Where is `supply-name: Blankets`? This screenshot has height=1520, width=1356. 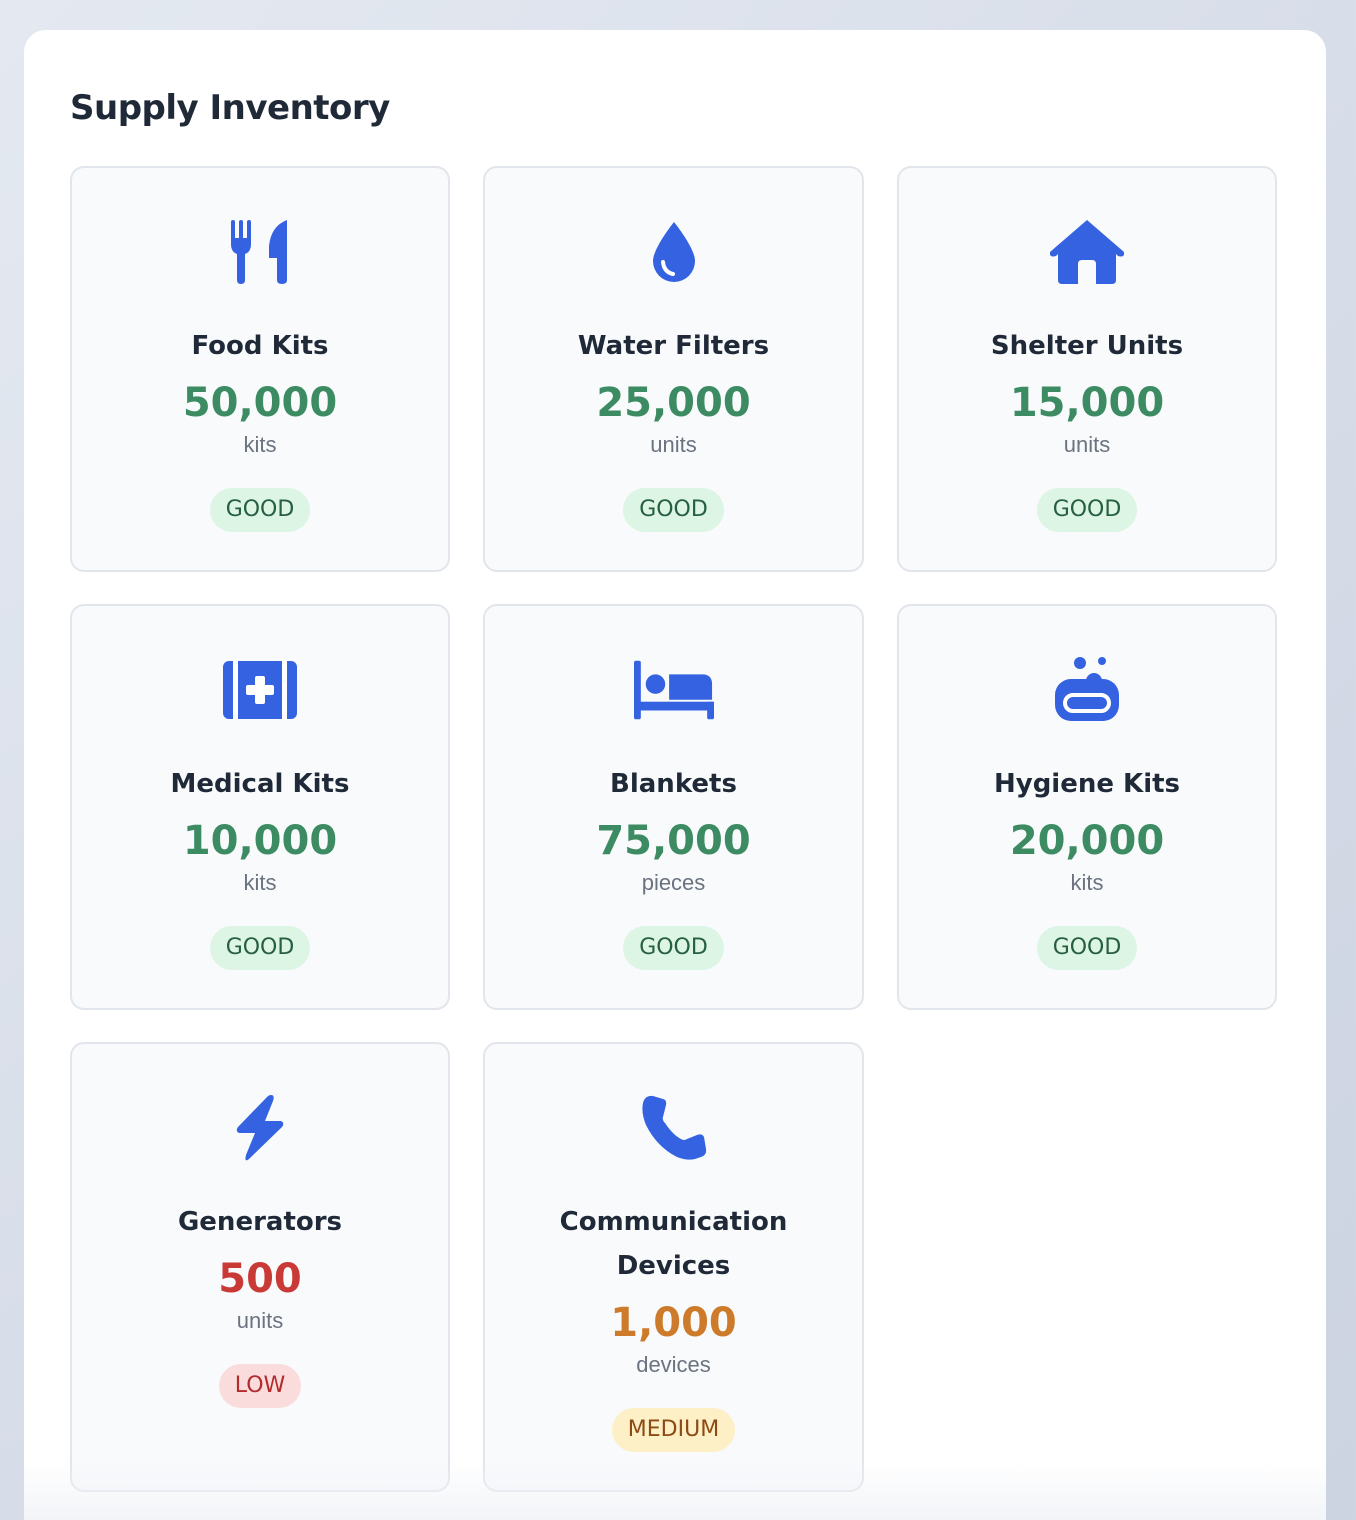
supply-name: Blankets is located at coordinates (673, 784).